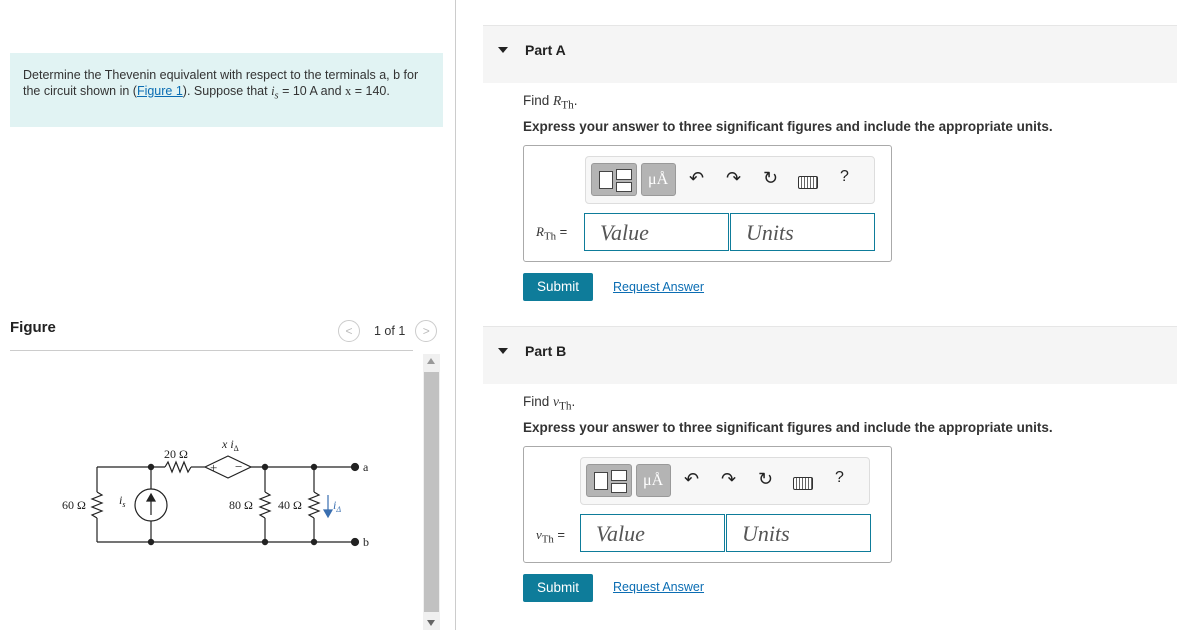 The width and height of the screenshot is (1177, 630). Describe the element at coordinates (366, 542) in the screenshot. I see `label-b: b` at that location.